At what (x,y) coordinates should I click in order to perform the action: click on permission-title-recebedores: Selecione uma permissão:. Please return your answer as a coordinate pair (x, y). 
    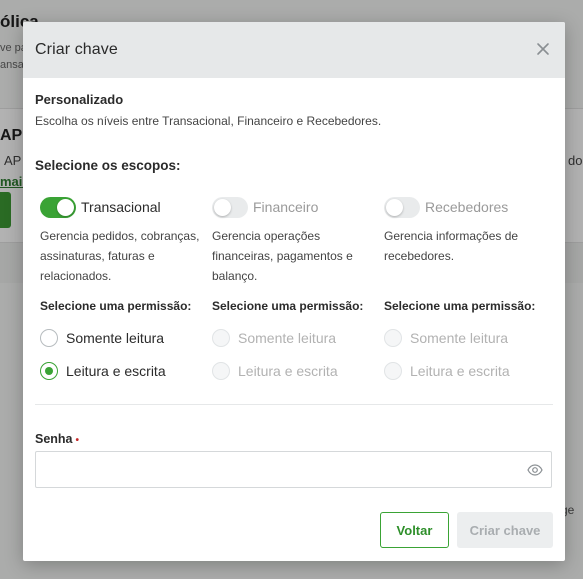
    Looking at the image, I should click on (460, 306).